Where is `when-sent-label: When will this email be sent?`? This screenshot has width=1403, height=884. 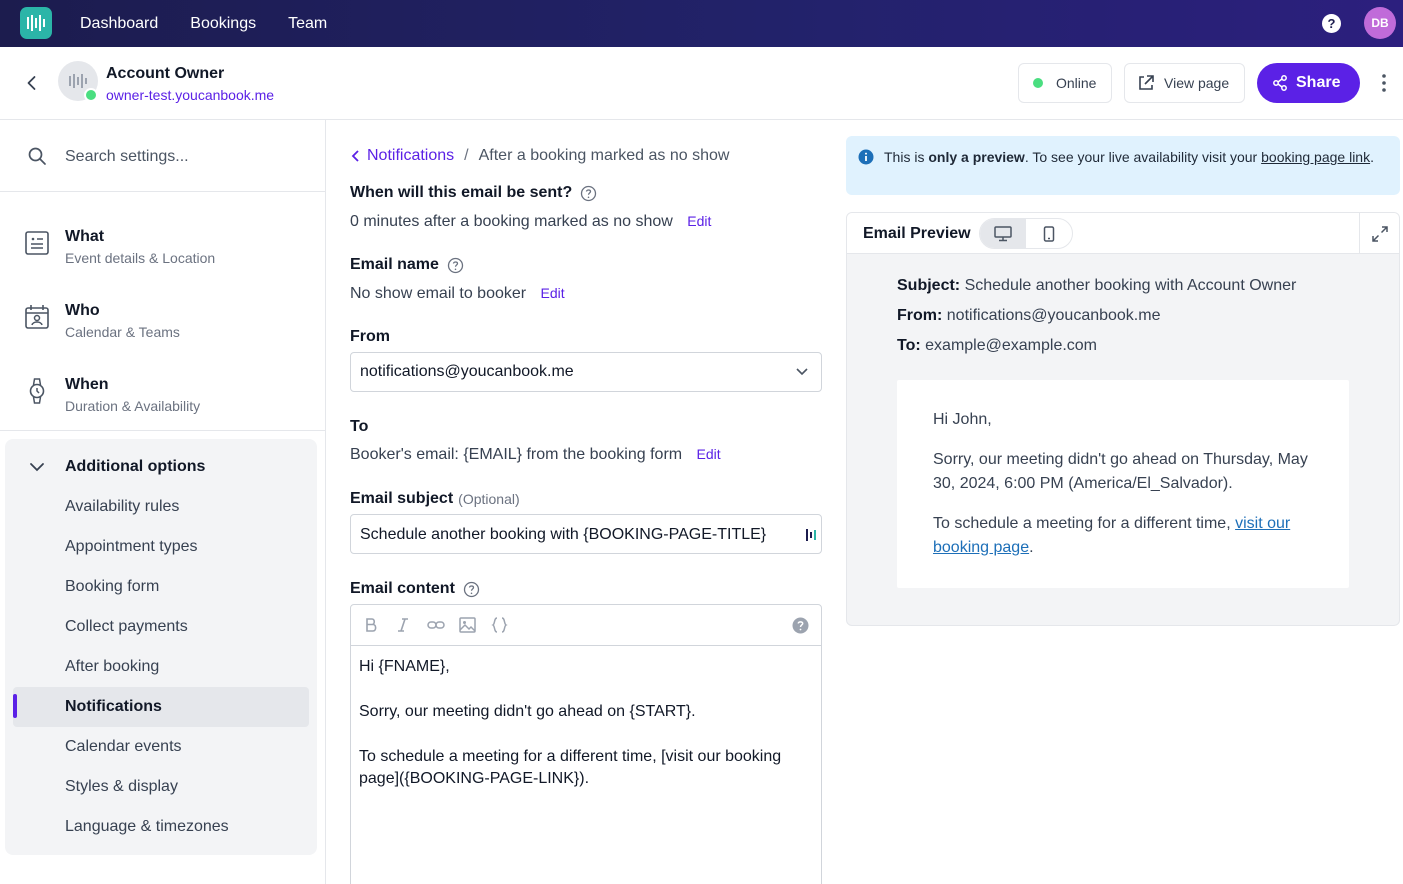
when-sent-label: When will this email be sent? is located at coordinates (473, 193).